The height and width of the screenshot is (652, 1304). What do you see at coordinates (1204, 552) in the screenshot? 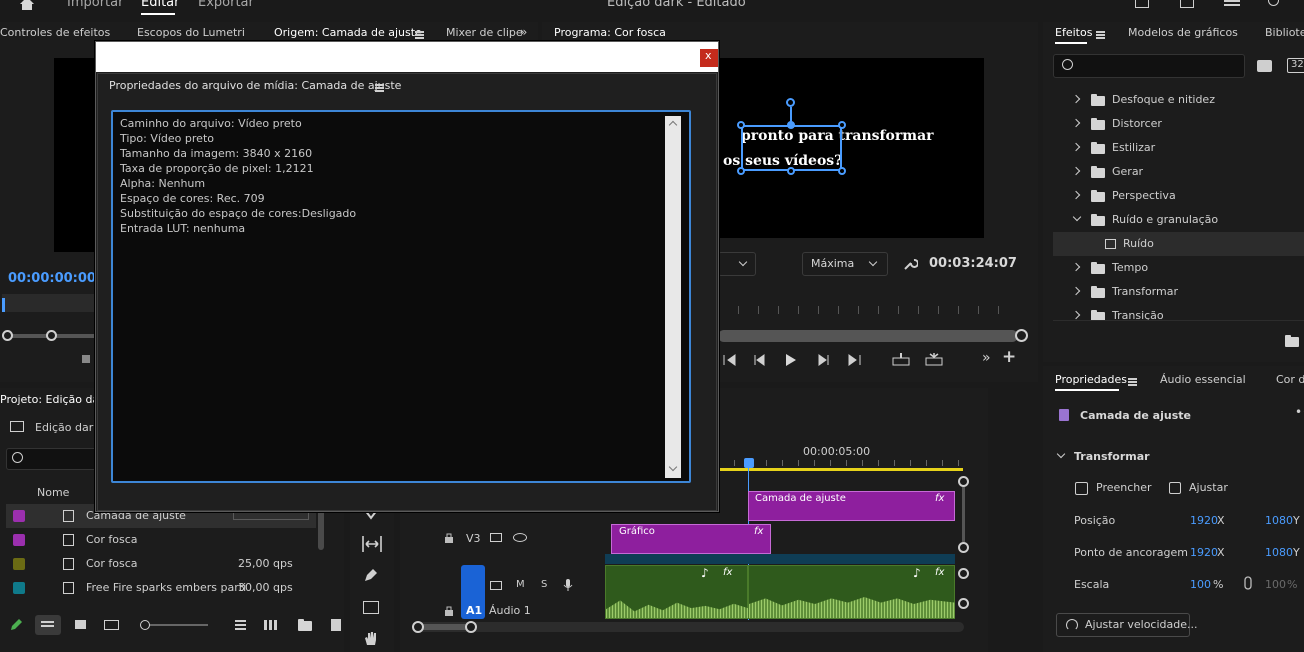
I see `anchor-x-value: 1920` at bounding box center [1204, 552].